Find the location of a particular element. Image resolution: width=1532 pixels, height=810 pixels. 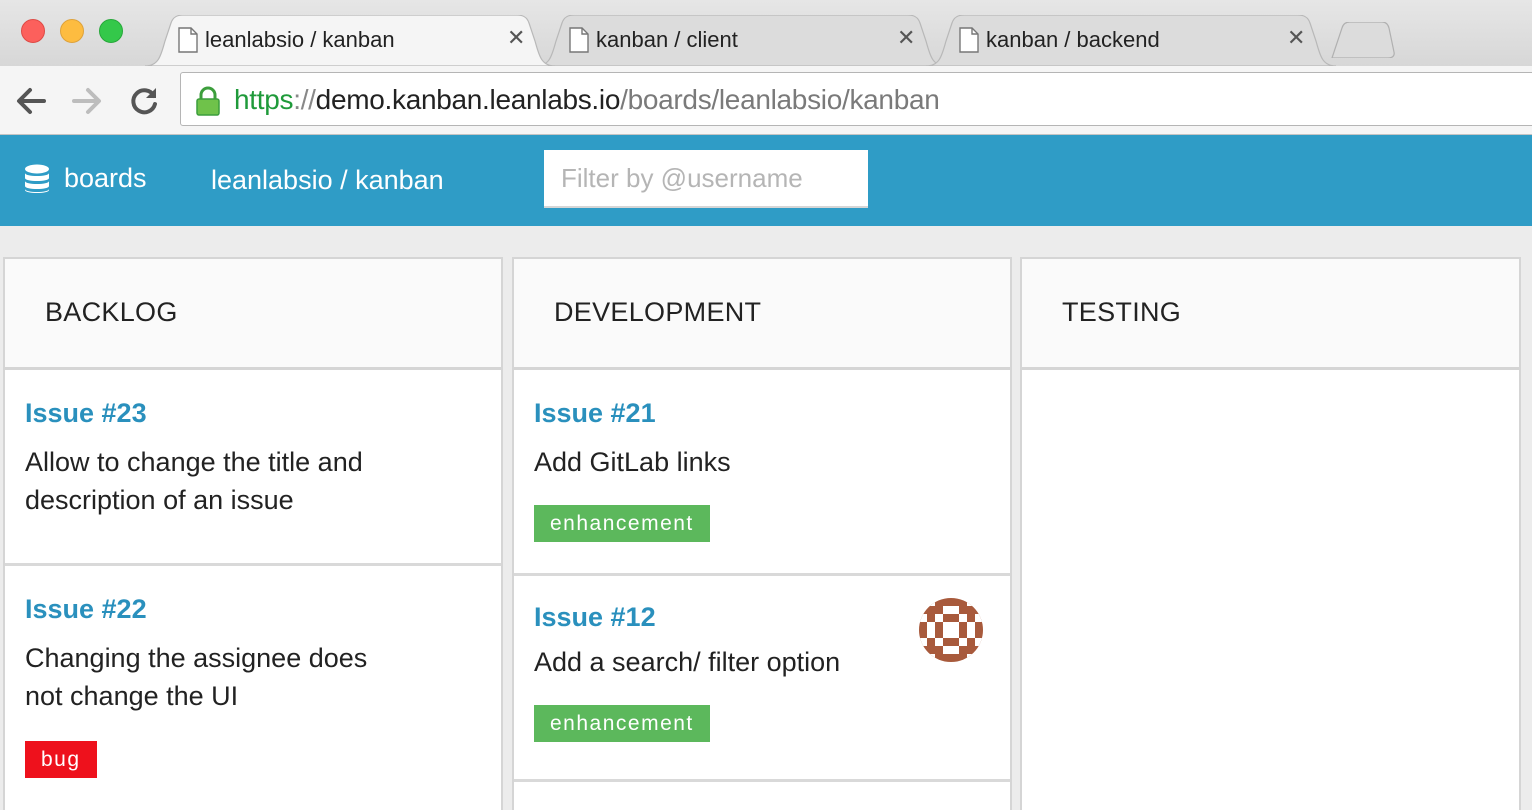

issue-card: Issue #21 Add GitLab links enhancement is located at coordinates (762, 473).